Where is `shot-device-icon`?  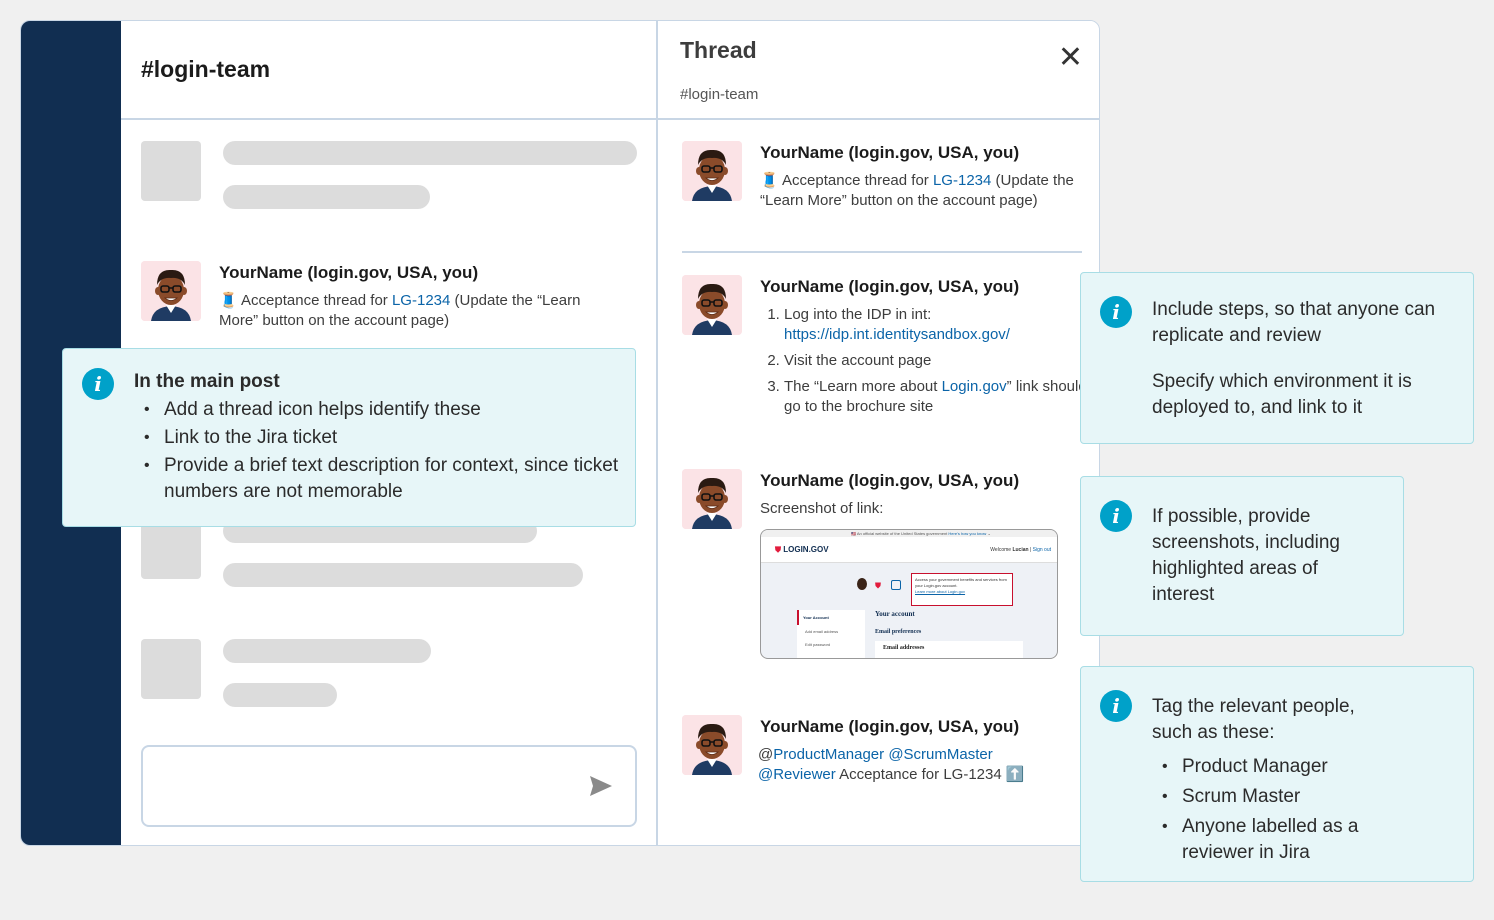
shot-device-icon is located at coordinates (896, 585).